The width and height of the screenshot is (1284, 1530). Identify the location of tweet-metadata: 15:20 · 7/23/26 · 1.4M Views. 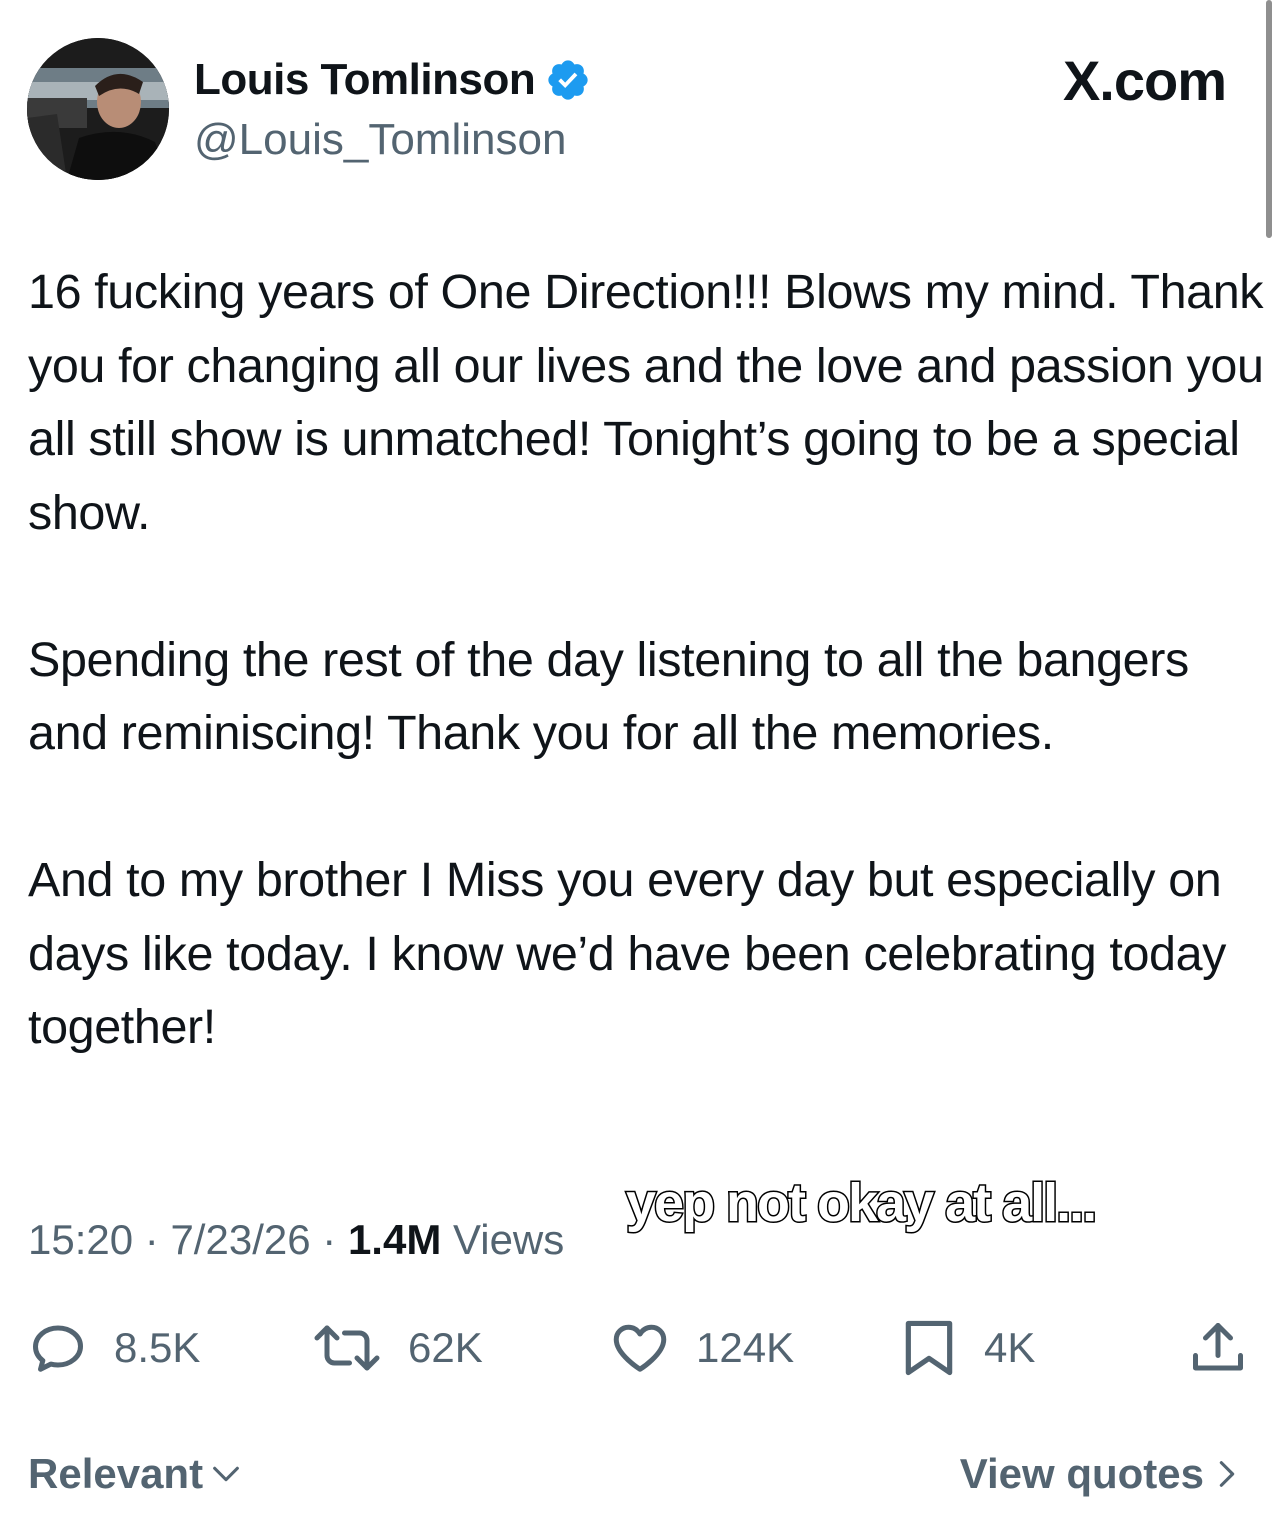
(296, 1240).